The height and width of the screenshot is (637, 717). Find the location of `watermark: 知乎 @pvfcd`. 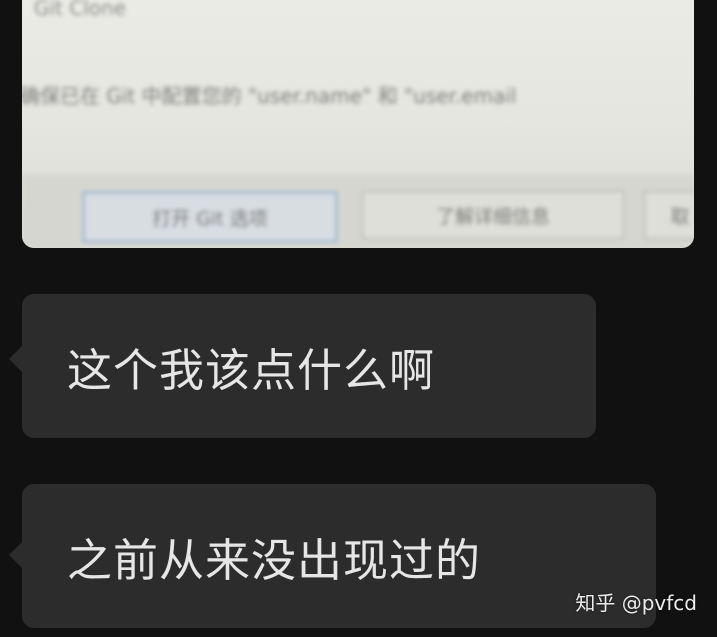

watermark: 知乎 @pvfcd is located at coordinates (636, 603).